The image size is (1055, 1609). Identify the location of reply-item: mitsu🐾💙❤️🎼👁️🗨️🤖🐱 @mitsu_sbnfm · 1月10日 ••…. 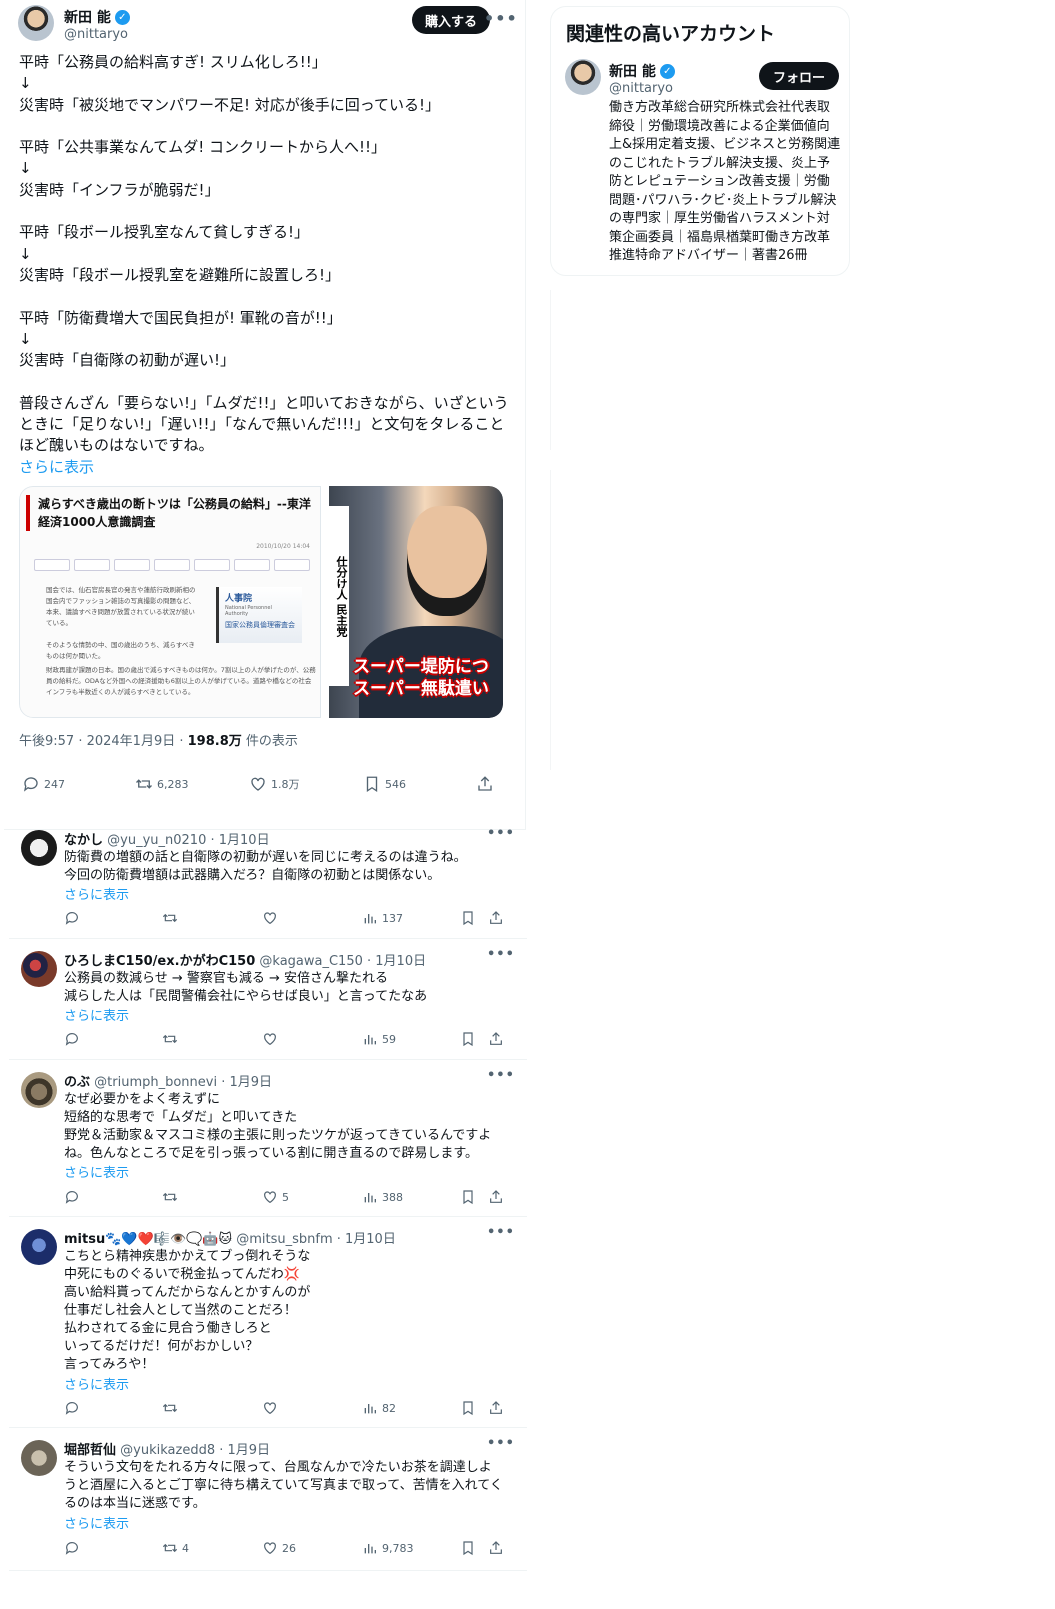
(268, 1322).